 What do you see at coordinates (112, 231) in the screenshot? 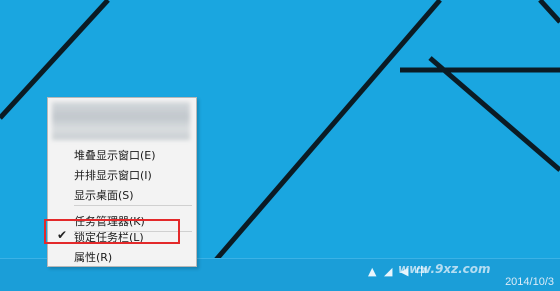
I see `highlight-box` at bounding box center [112, 231].